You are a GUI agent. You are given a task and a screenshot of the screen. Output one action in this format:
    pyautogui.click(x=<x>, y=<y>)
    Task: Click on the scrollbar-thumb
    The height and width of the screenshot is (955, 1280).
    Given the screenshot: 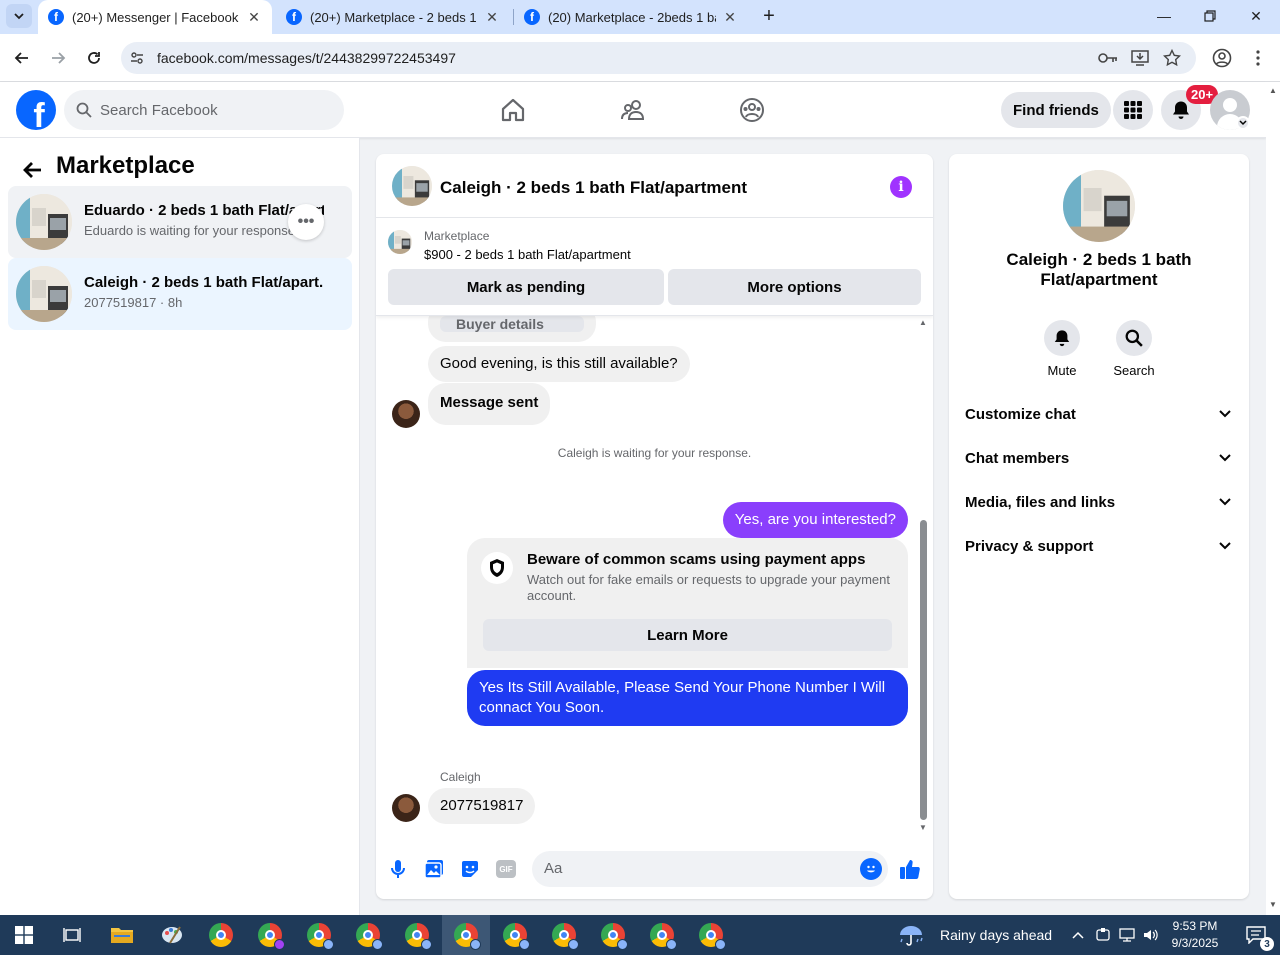 What is the action you would take?
    pyautogui.click(x=923, y=670)
    